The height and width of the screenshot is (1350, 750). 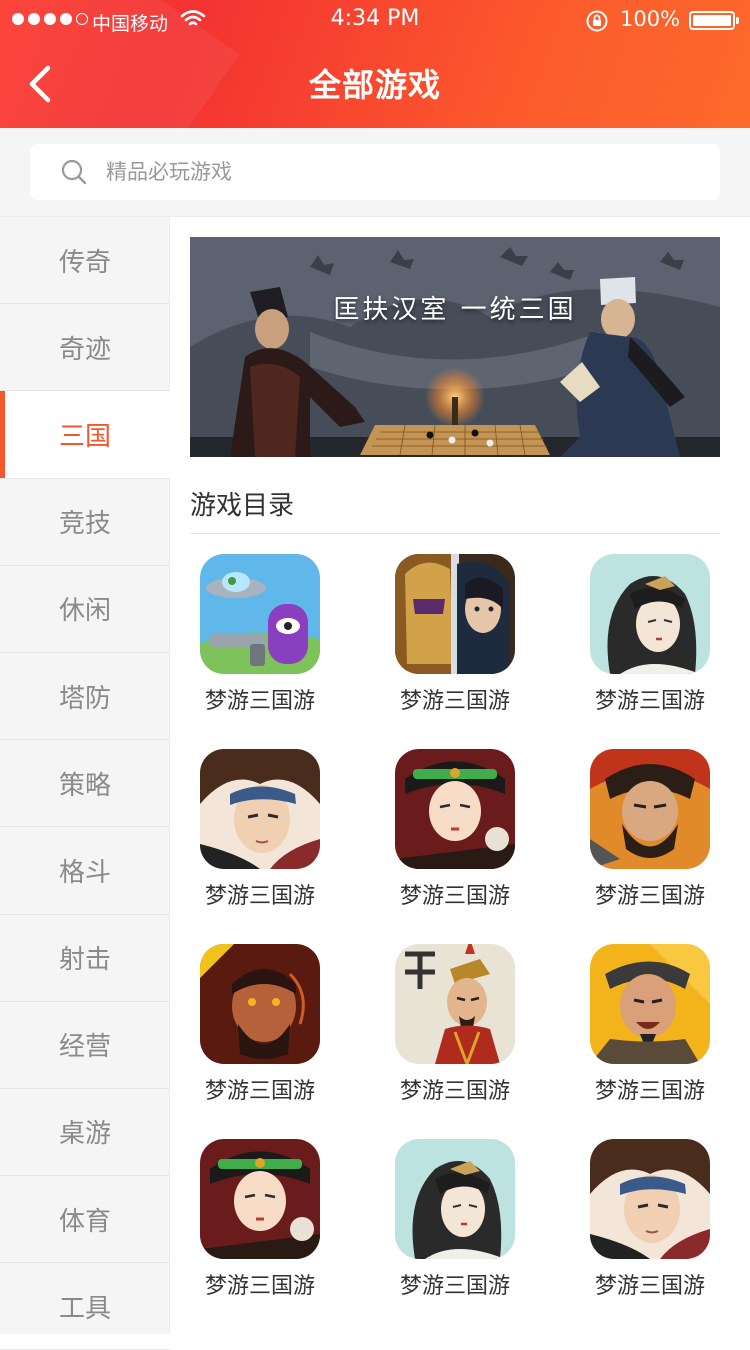 I want to click on sidebar-item-sheji: 射击, so click(x=85, y=958).